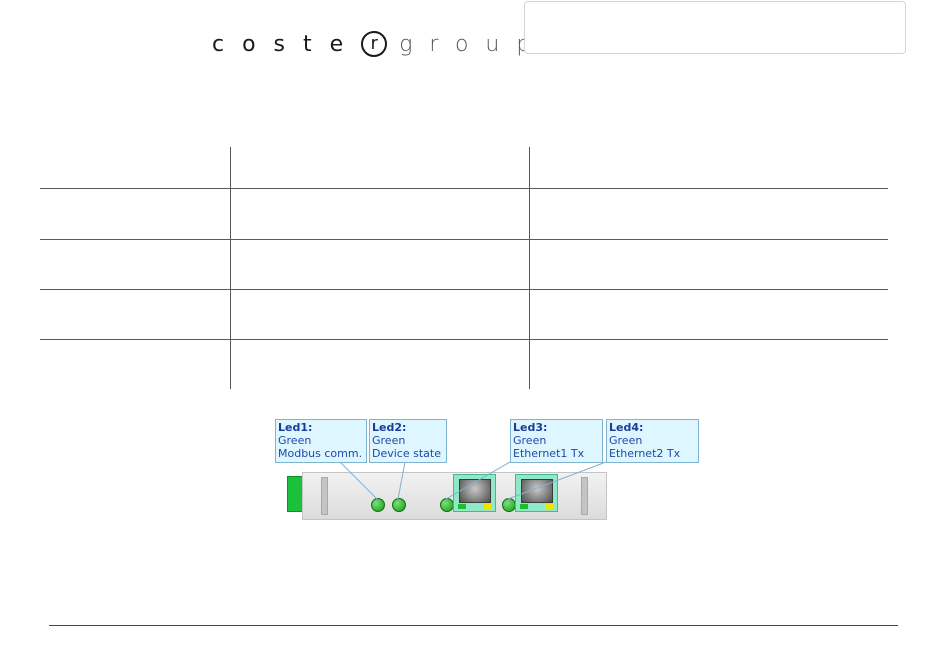 The height and width of the screenshot is (659, 950). Describe the element at coordinates (320, 453) in the screenshot. I see `led1-description: Modbus comm.` at that location.